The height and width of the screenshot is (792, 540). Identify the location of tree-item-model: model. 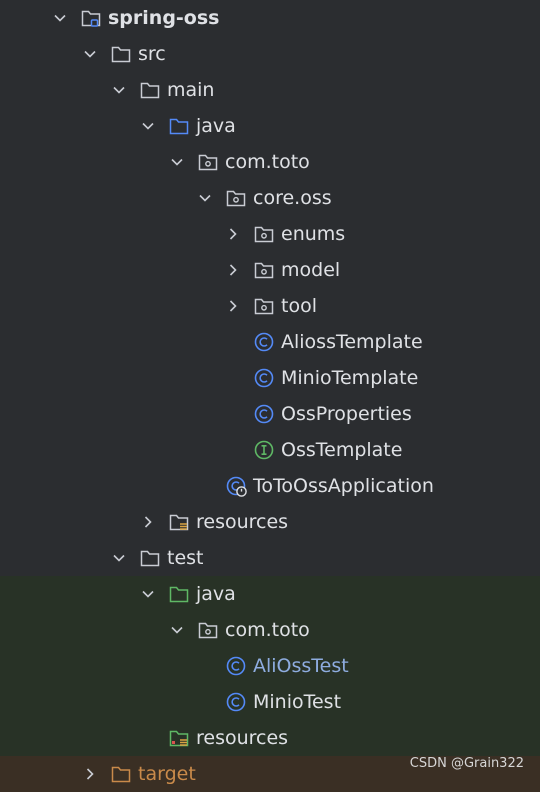
(270, 270).